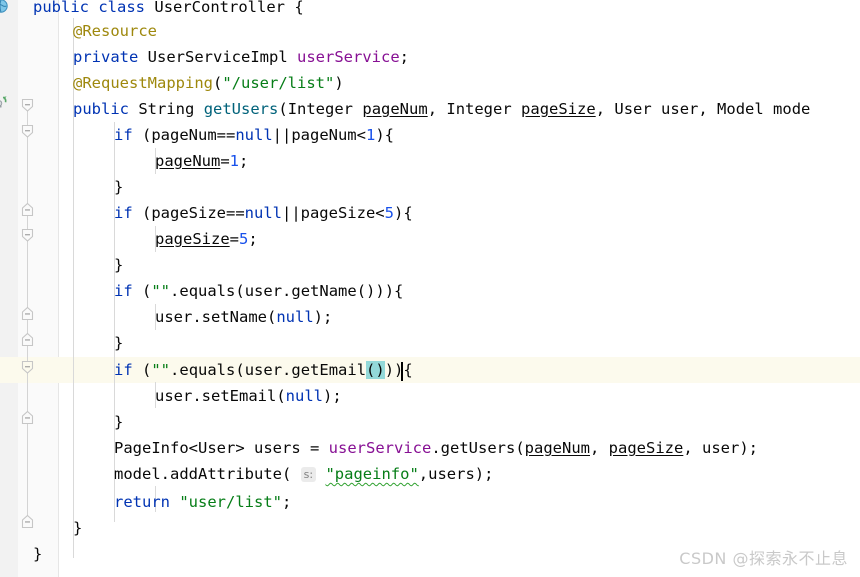  I want to click on token-keyword-class: class, so click(122, 8).